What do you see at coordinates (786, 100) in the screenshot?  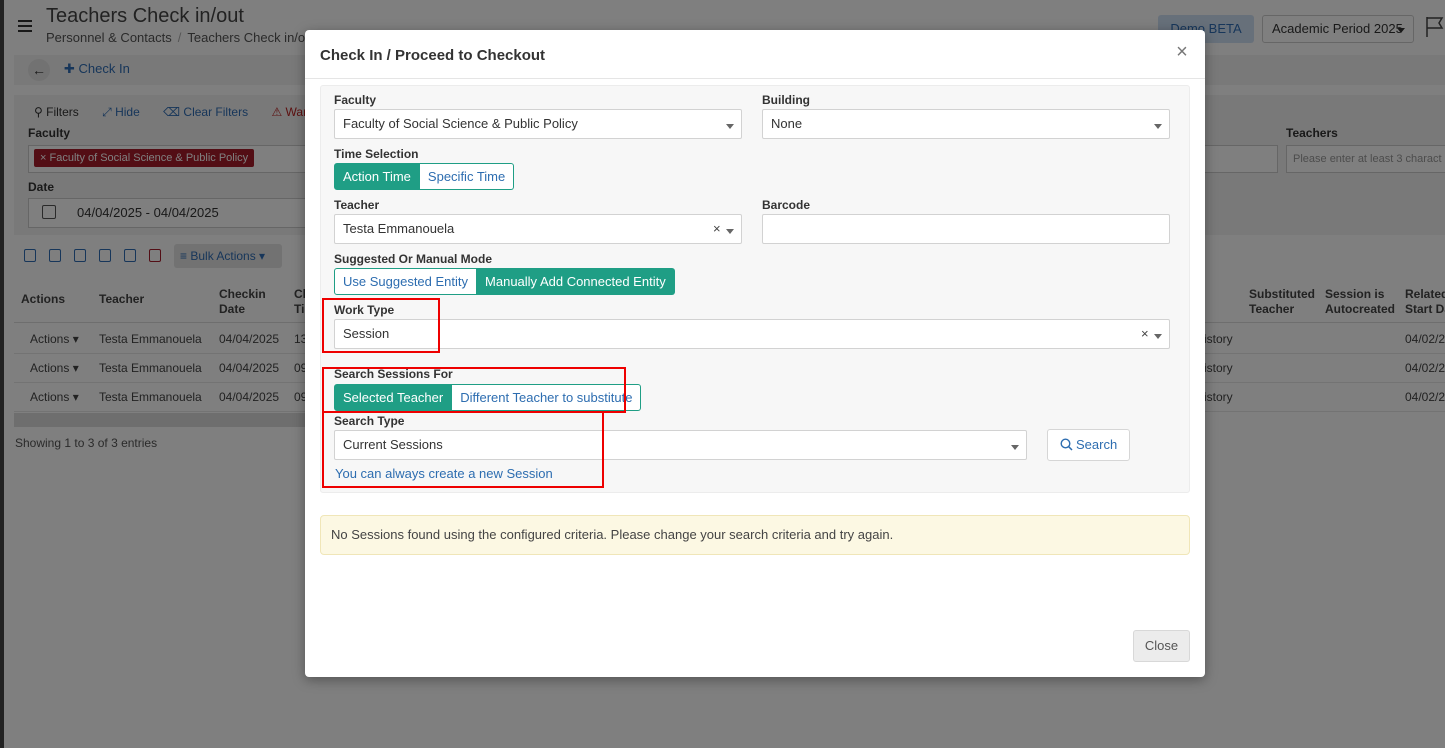 I see `building-label: Building` at bounding box center [786, 100].